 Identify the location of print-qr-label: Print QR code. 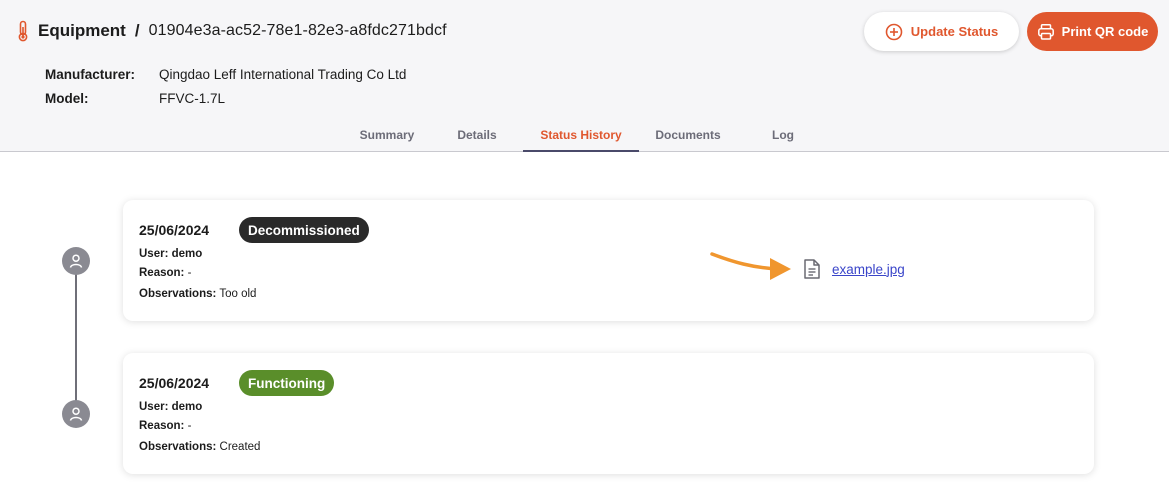
(1105, 31).